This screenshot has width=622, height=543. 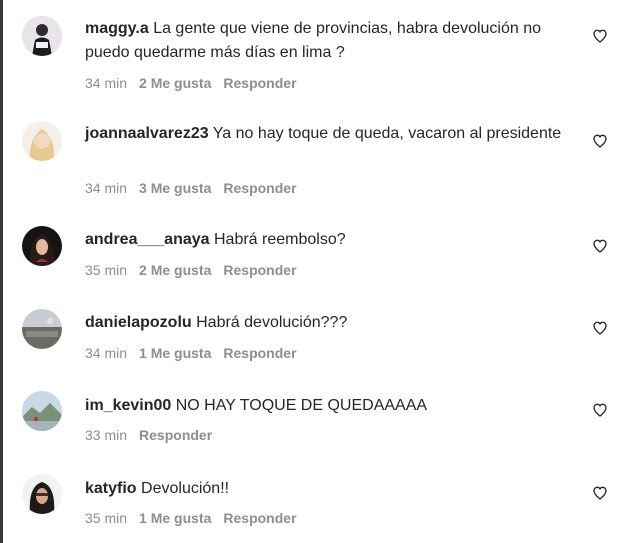 What do you see at coordinates (106, 435) in the screenshot?
I see `comment-time: 33 min` at bounding box center [106, 435].